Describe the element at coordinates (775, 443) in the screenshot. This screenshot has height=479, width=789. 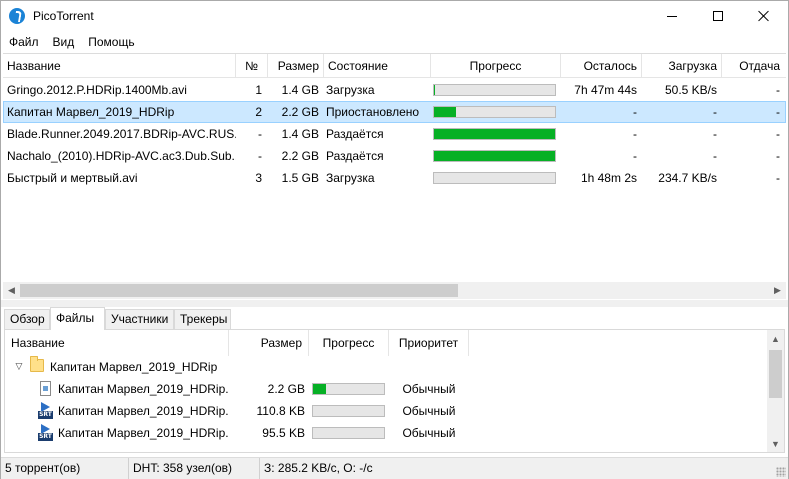
I see `scroll-down-icon: ▼` at that location.